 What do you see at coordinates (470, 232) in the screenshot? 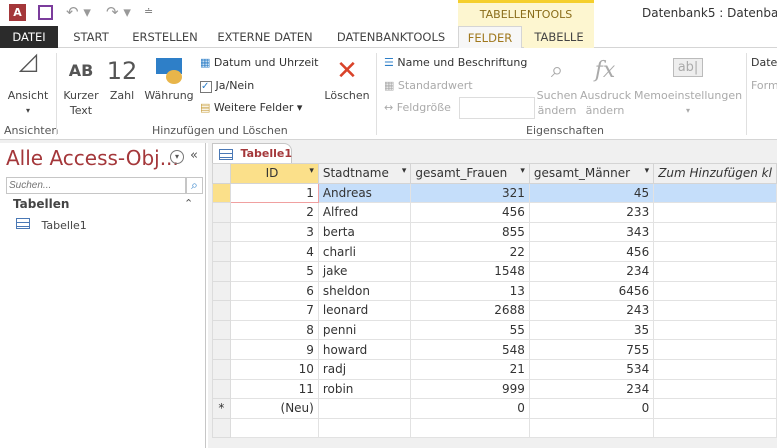
I see `cell-gesamt-frauen: 855` at bounding box center [470, 232].